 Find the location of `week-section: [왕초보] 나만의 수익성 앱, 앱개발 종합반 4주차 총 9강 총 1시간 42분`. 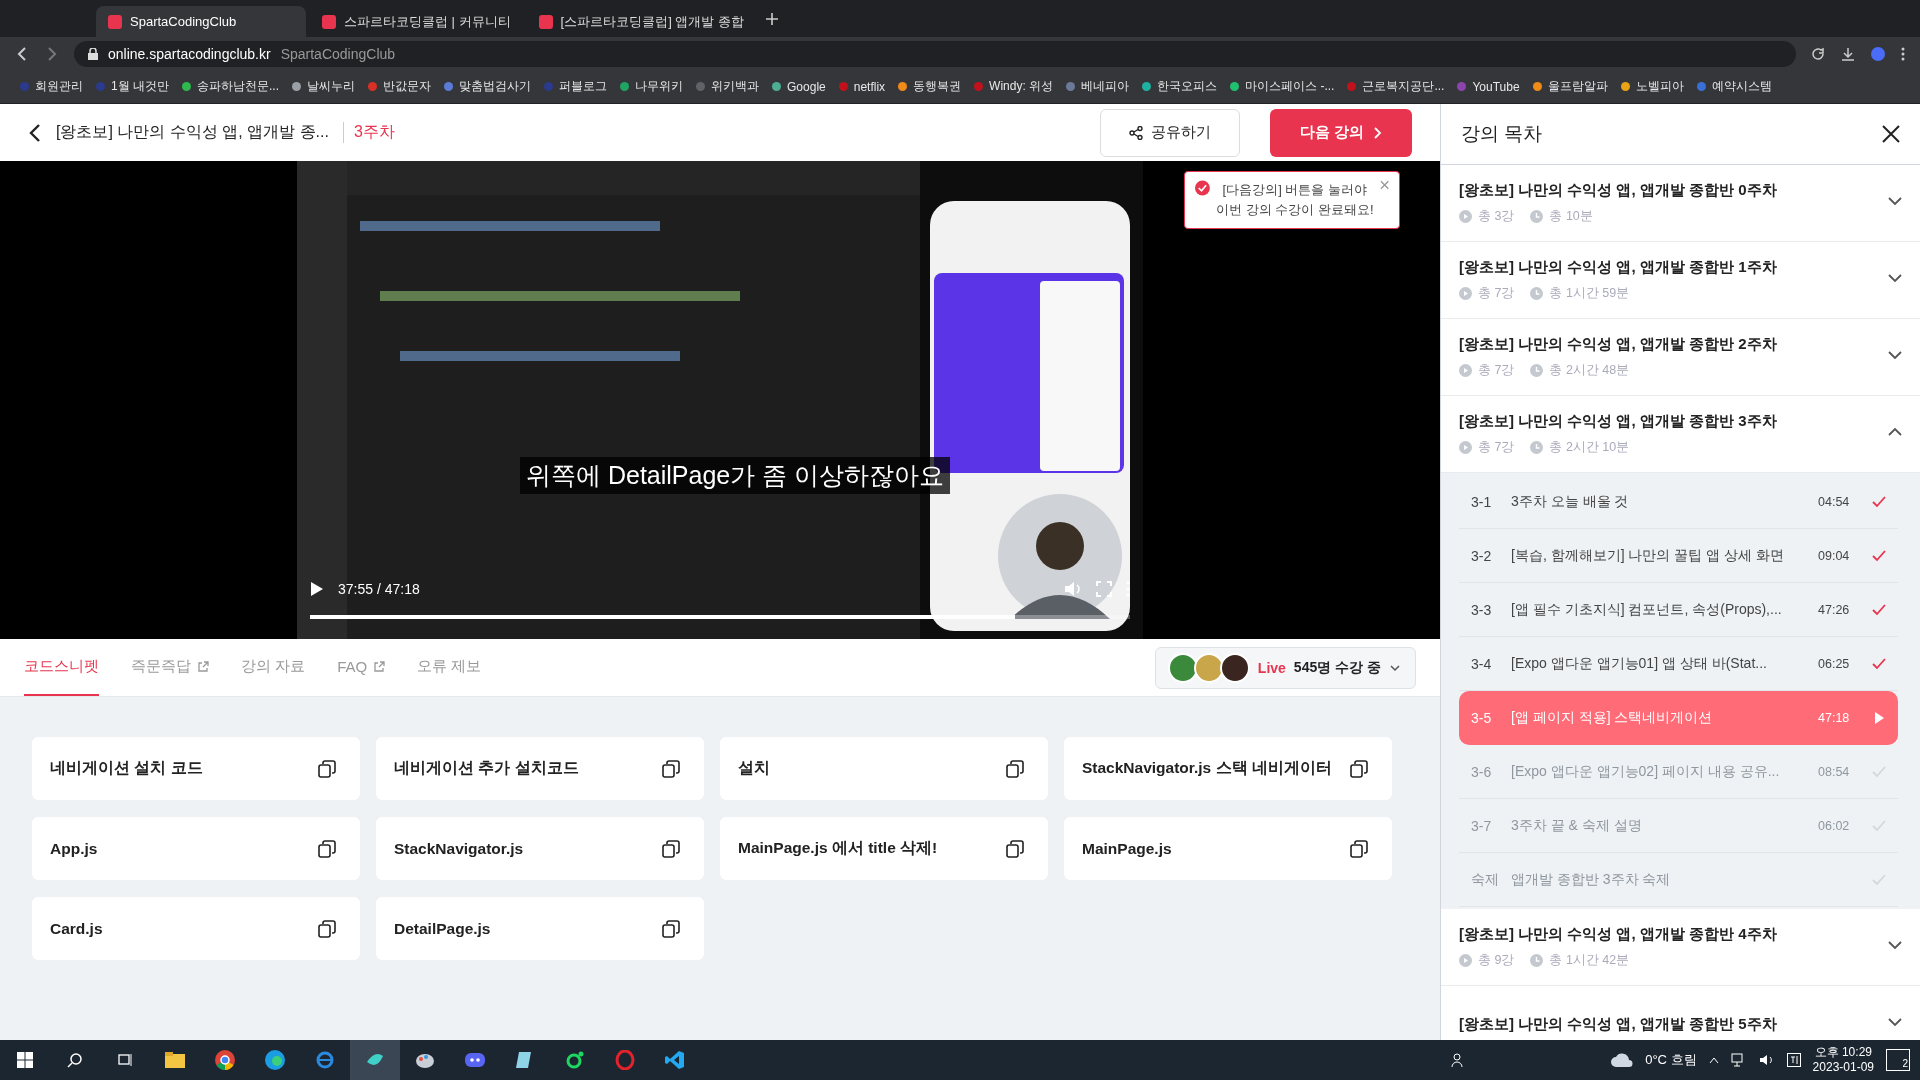

week-section: [왕초보] 나만의 수익성 앱, 앱개발 종합반 4주차 총 9강 총 1시간 42분 is located at coordinates (1680, 947).